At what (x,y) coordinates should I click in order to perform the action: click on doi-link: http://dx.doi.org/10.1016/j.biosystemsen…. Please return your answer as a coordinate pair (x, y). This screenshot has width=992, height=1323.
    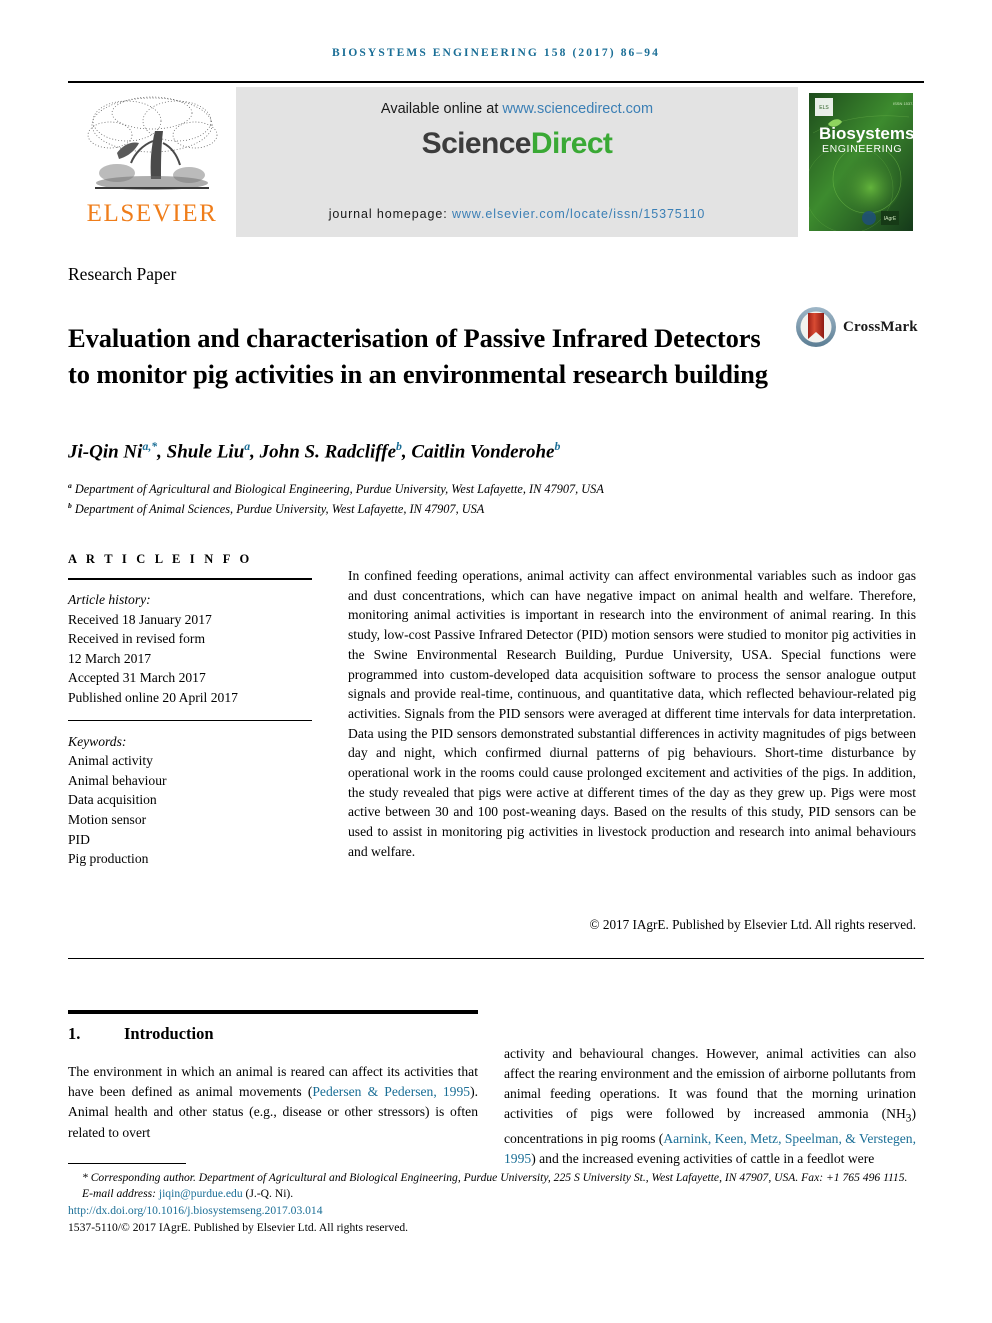
    Looking at the image, I should click on (195, 1210).